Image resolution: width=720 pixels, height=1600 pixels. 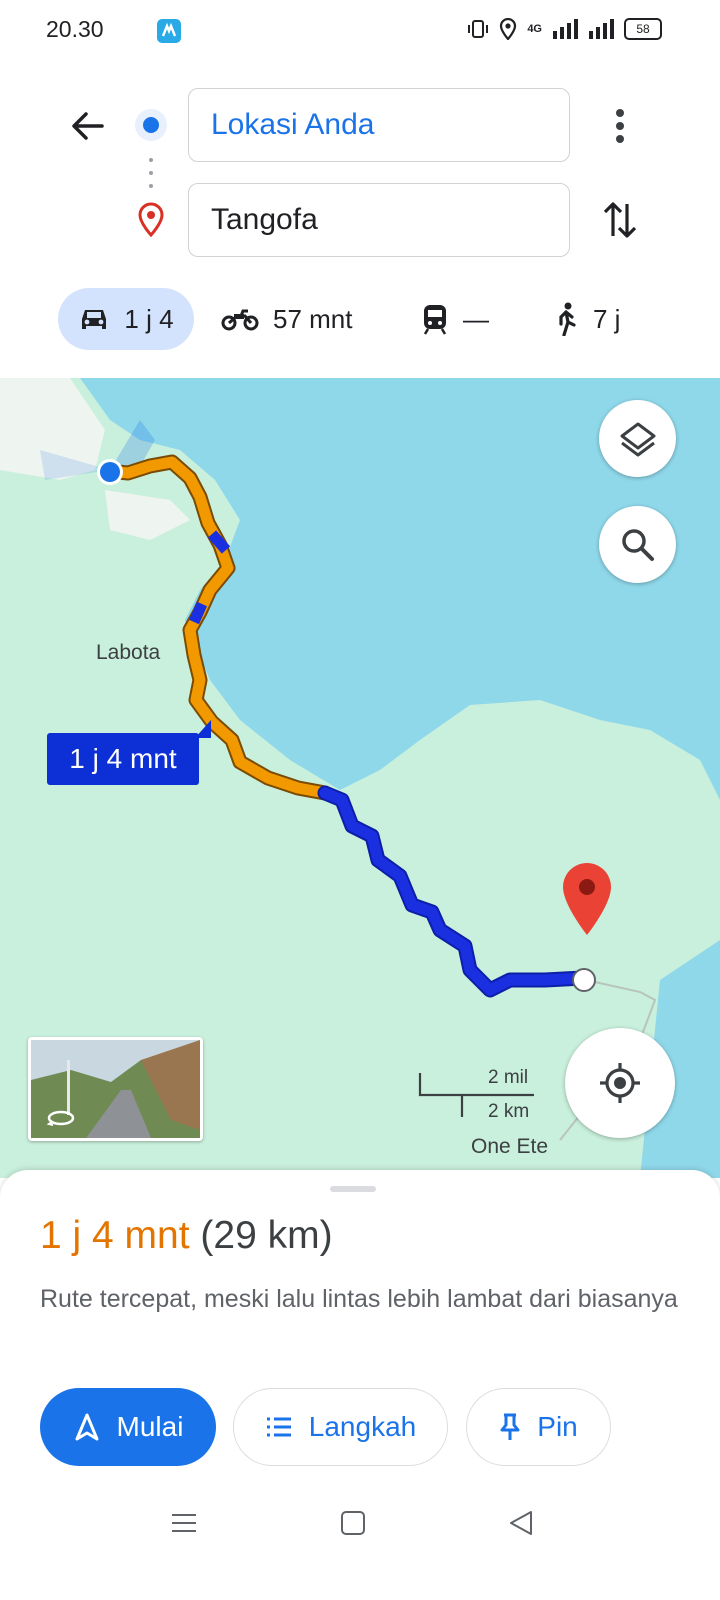 I want to click on menu-icon, so click(x=184, y=1523).